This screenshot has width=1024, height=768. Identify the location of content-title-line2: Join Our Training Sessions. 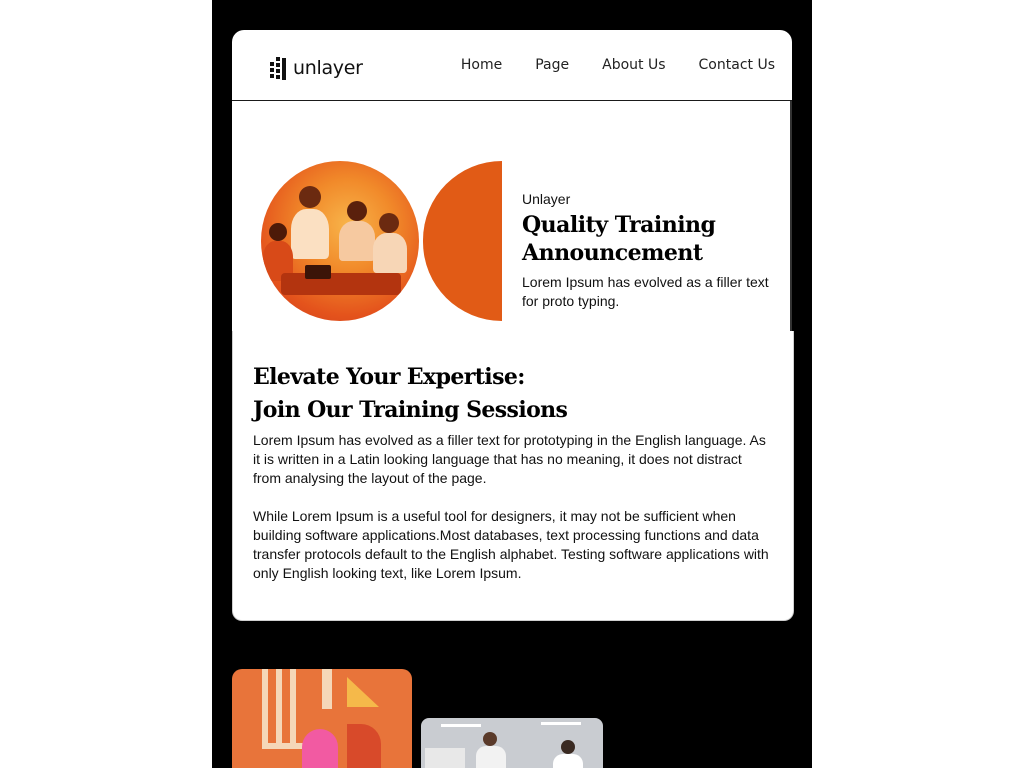
(410, 410).